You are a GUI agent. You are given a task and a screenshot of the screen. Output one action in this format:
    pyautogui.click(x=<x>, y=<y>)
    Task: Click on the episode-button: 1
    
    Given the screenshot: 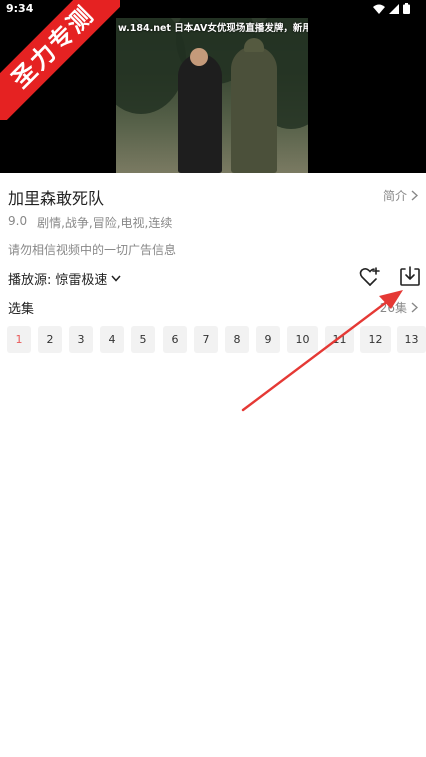 What is the action you would take?
    pyautogui.click(x=19, y=339)
    